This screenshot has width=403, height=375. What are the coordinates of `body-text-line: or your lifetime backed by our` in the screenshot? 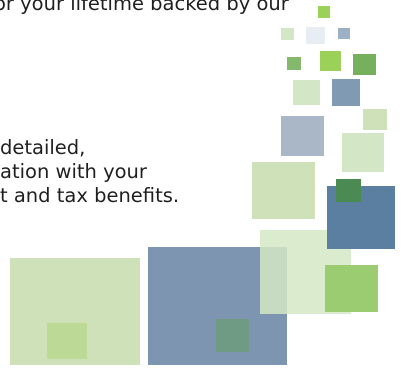 It's located at (144, 7).